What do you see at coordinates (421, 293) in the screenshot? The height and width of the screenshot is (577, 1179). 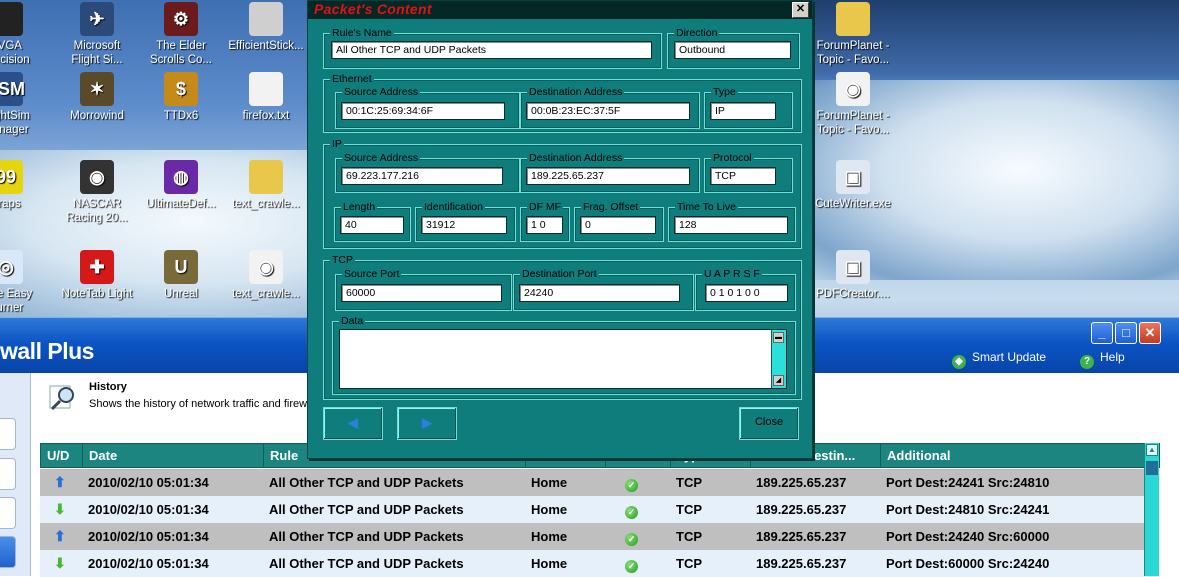 I see `tcp-source-port-field: 60000` at bounding box center [421, 293].